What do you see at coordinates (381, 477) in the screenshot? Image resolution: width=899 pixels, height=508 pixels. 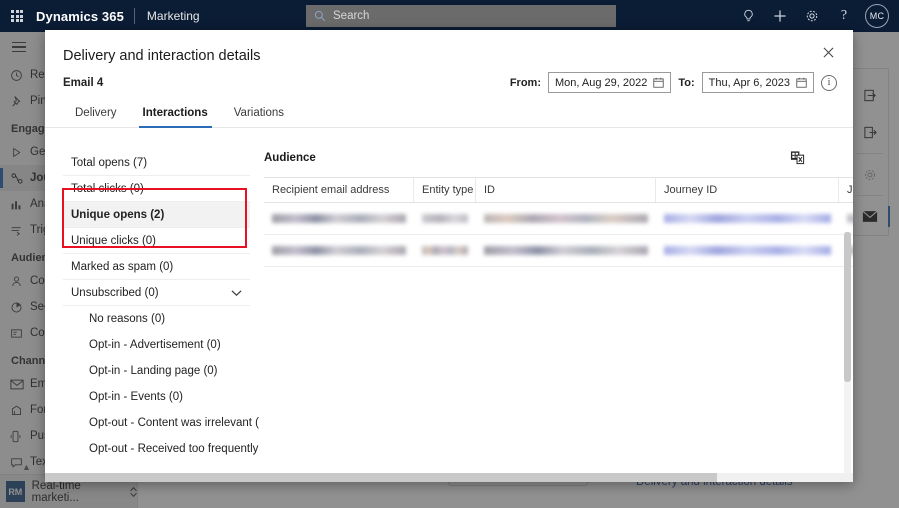 I see `horizontal-scrollbar-thumb` at bounding box center [381, 477].